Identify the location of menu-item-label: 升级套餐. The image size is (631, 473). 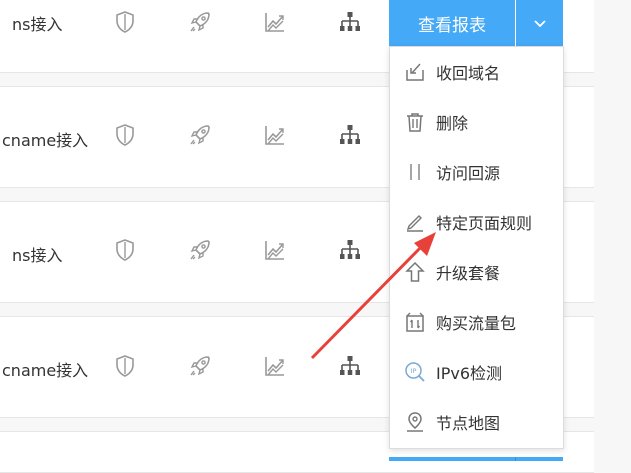
(468, 273).